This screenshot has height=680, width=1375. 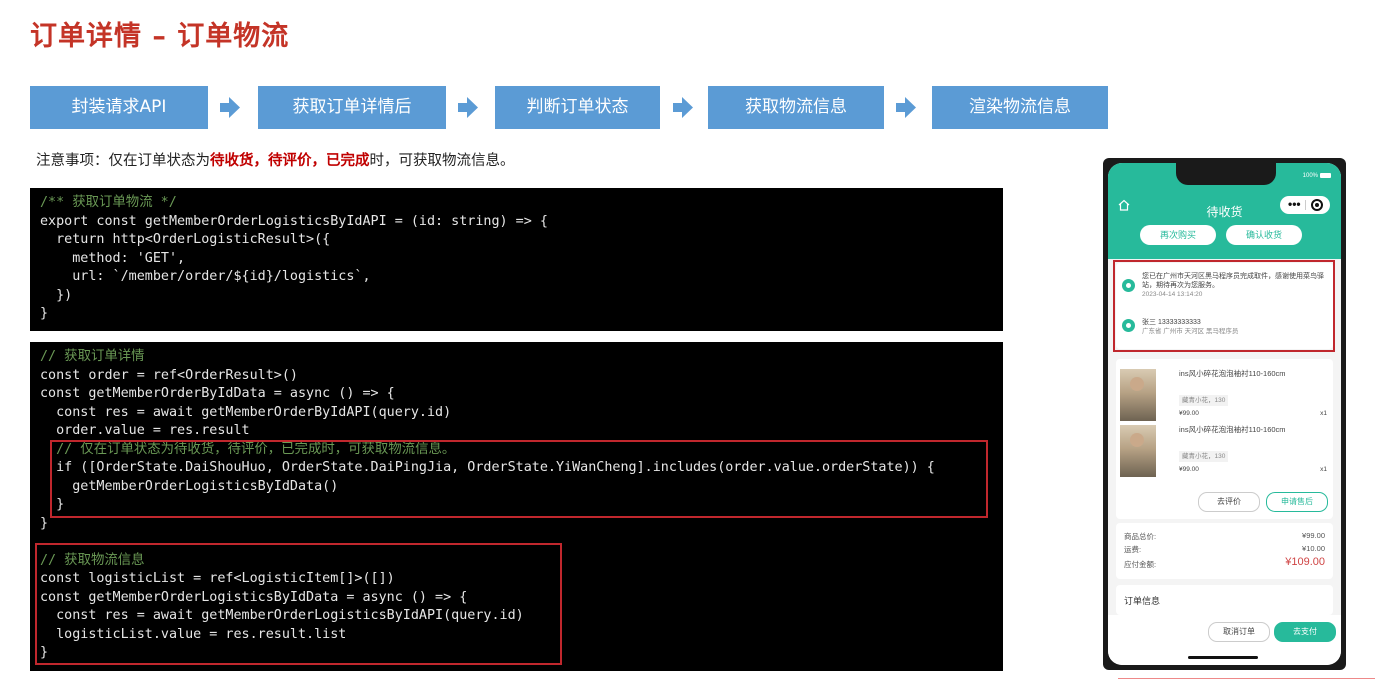 I want to click on flow-step-2: 获取订单详情后, so click(x=352, y=107).